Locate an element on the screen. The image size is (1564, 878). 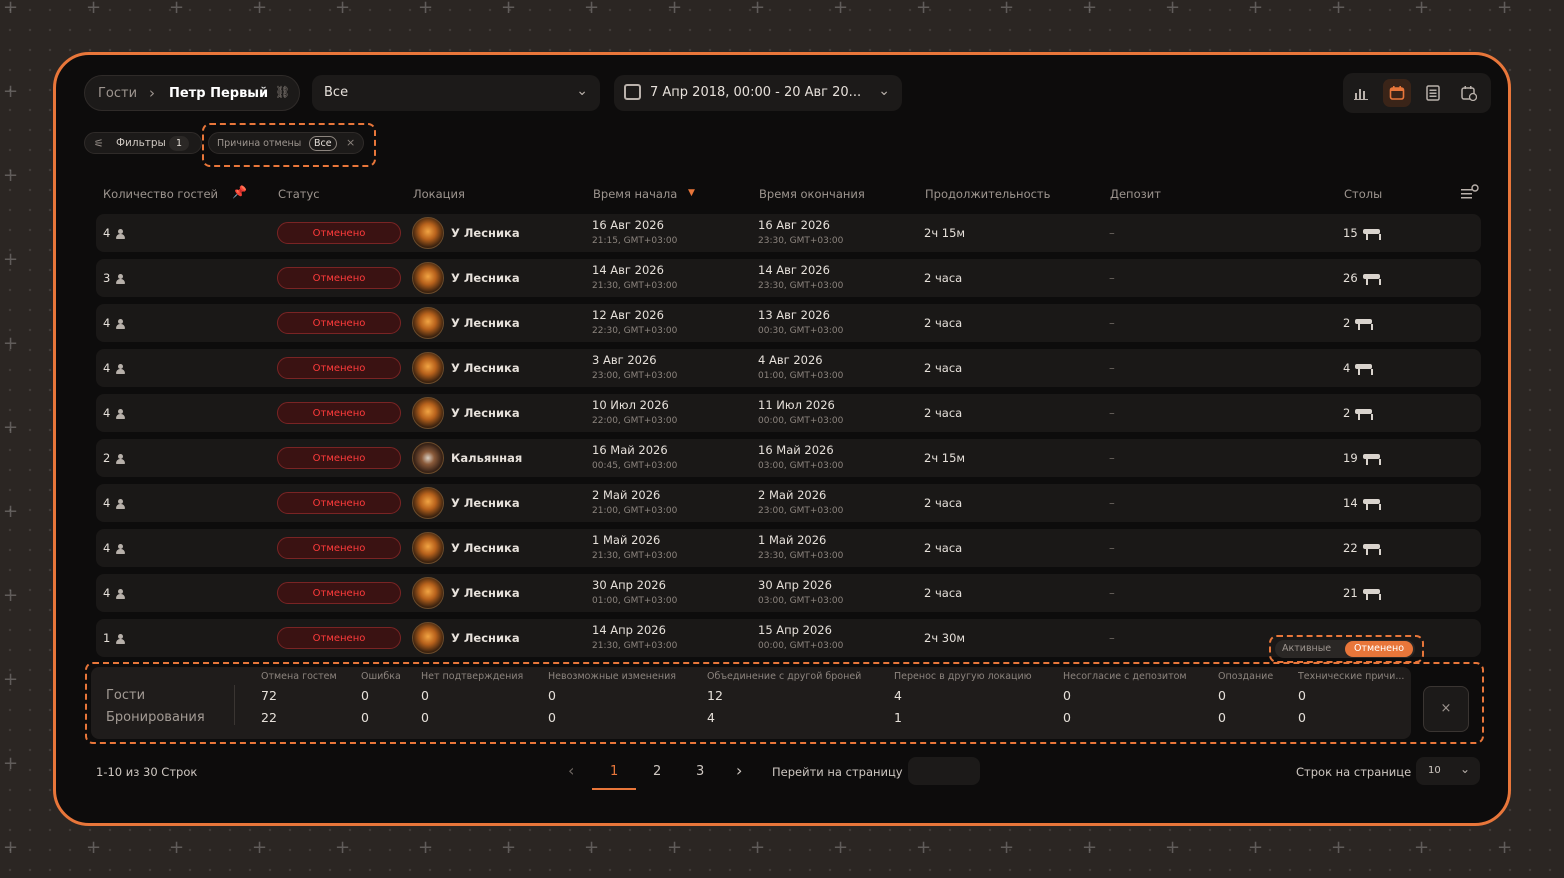
column-header-tables: Столы is located at coordinates (1363, 194).